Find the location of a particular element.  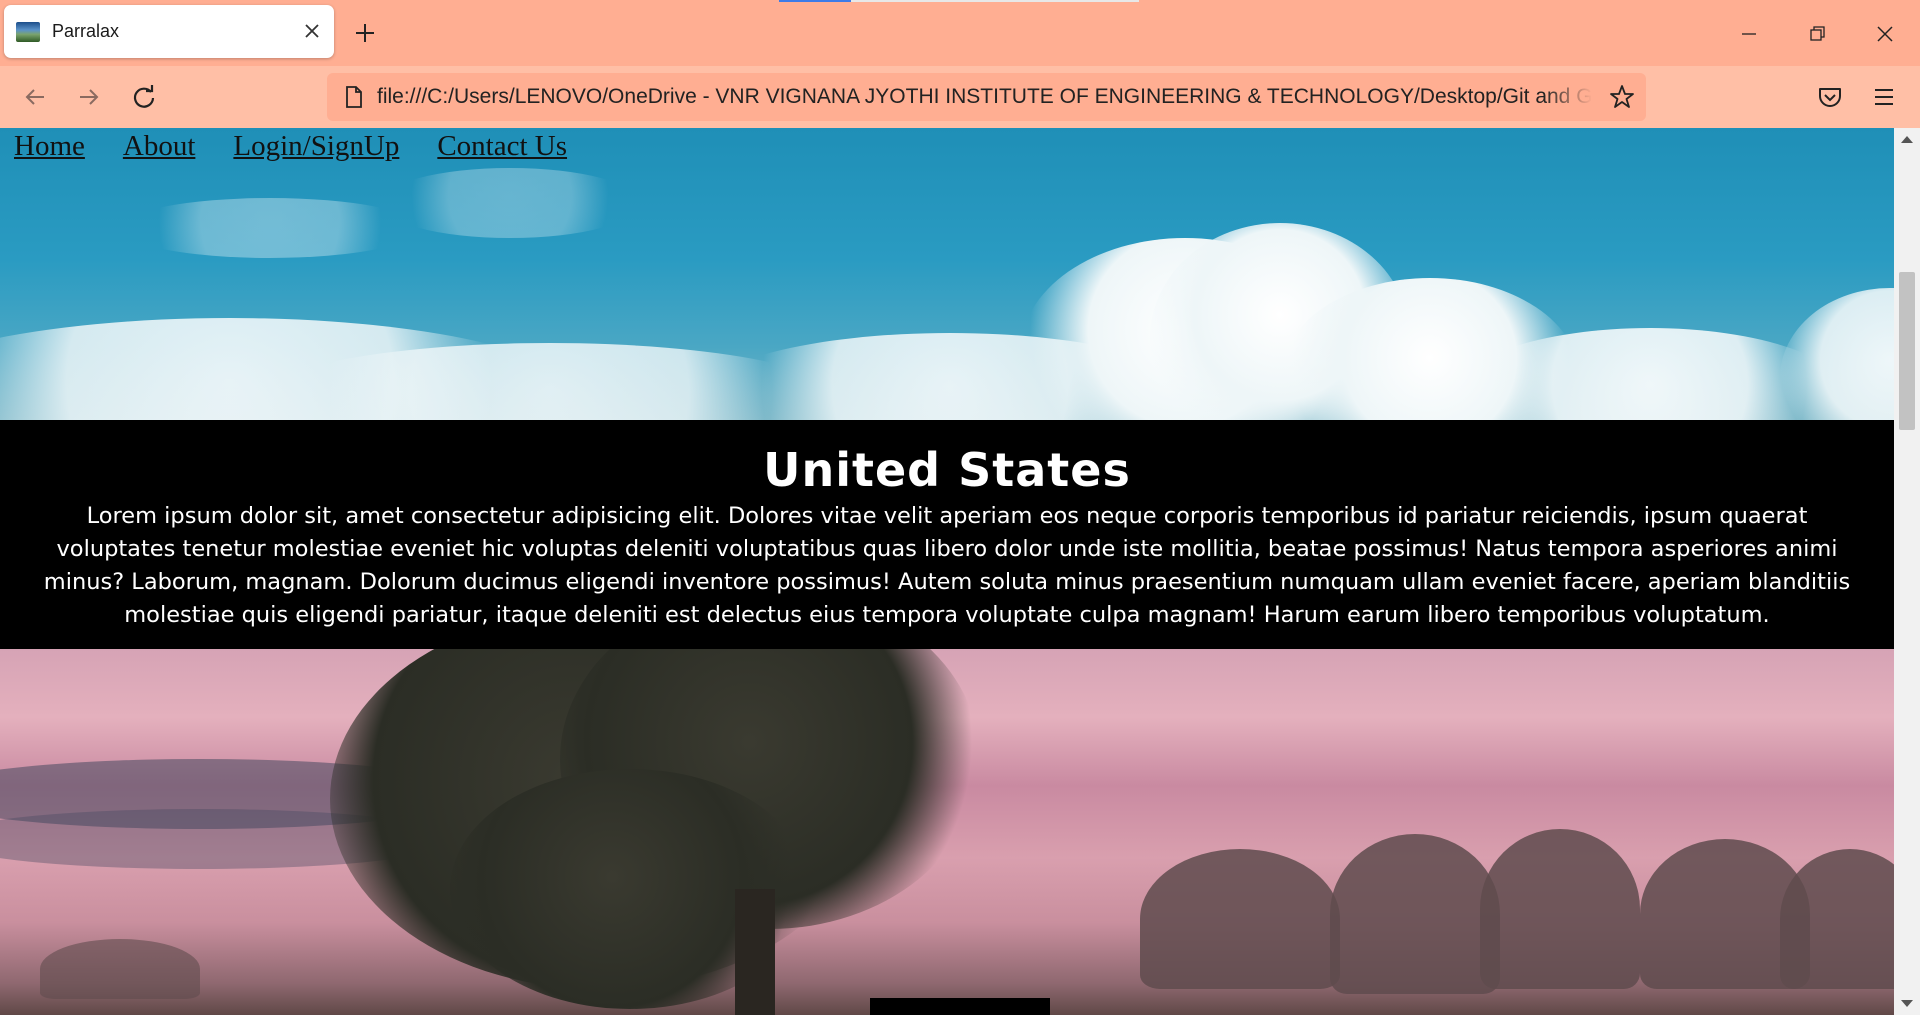

reload-icon is located at coordinates (144, 97).